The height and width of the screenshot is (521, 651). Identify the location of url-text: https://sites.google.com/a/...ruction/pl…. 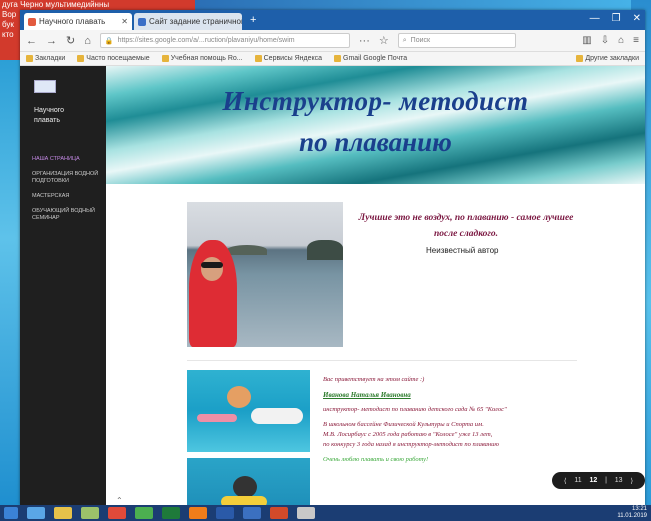
(206, 40).